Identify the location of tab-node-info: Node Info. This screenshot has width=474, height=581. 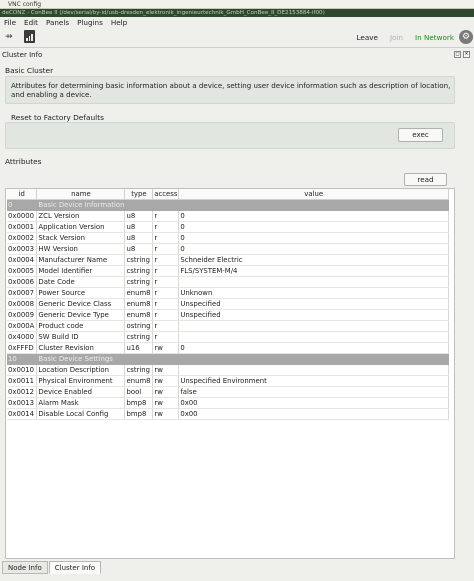
(25, 567).